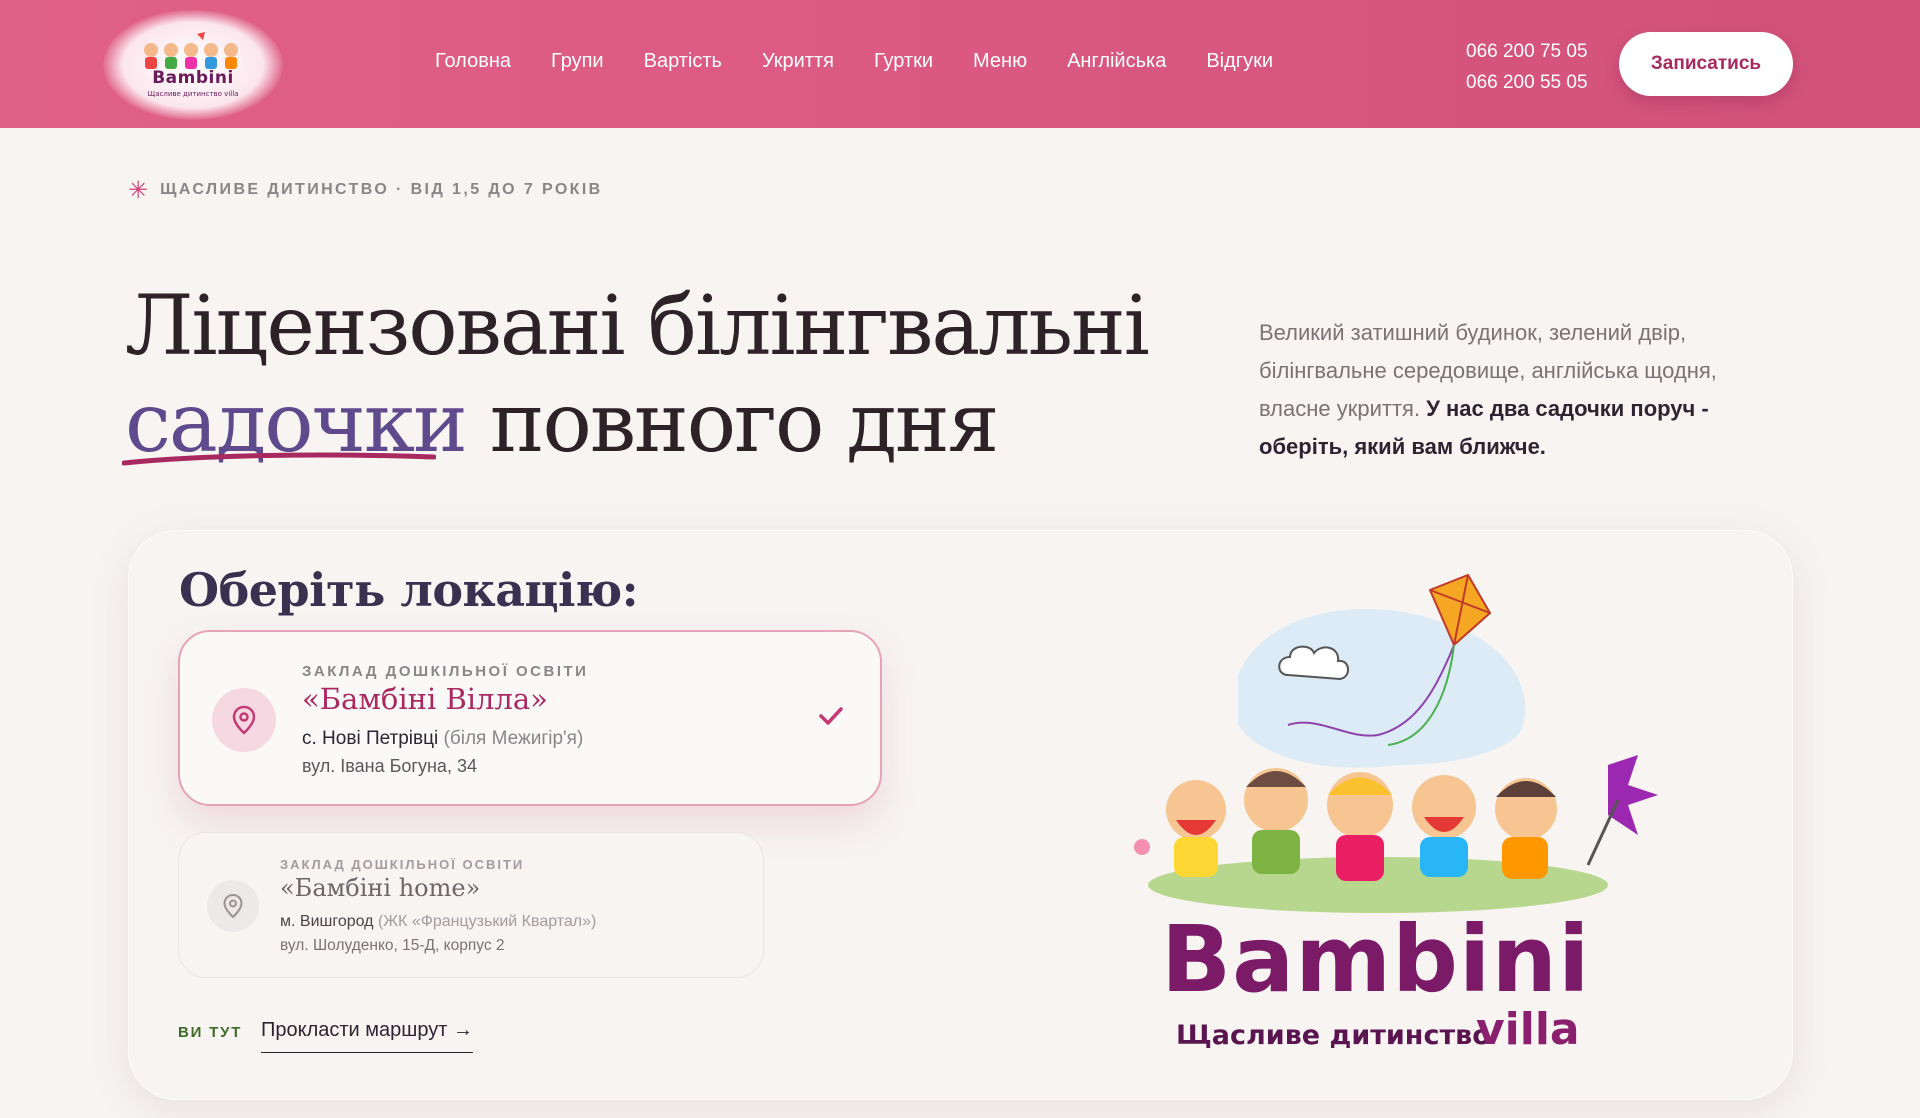  I want to click on location-title: Оберіть локацію:, so click(409, 590).